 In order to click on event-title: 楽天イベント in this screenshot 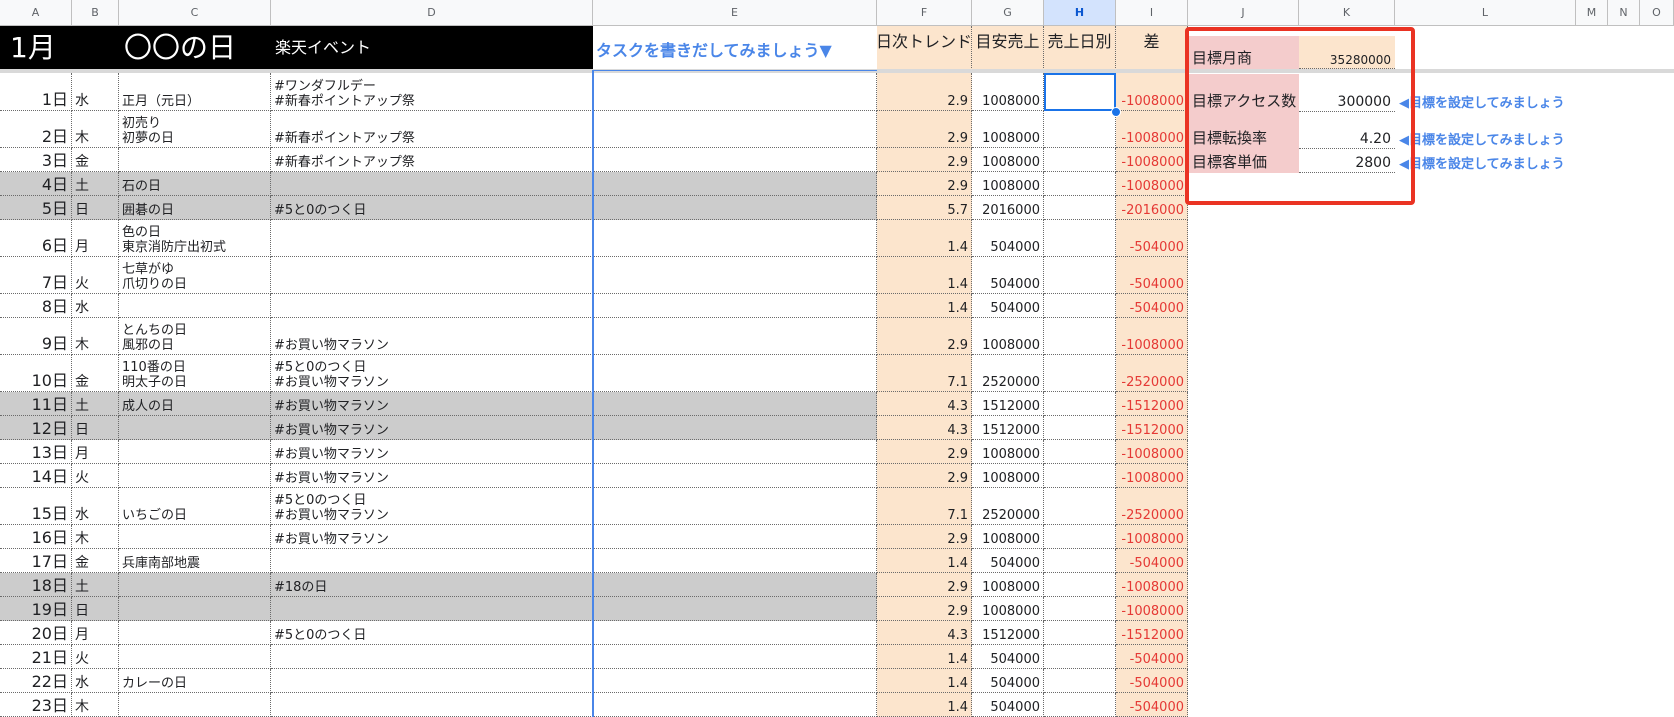, I will do `click(432, 48)`.